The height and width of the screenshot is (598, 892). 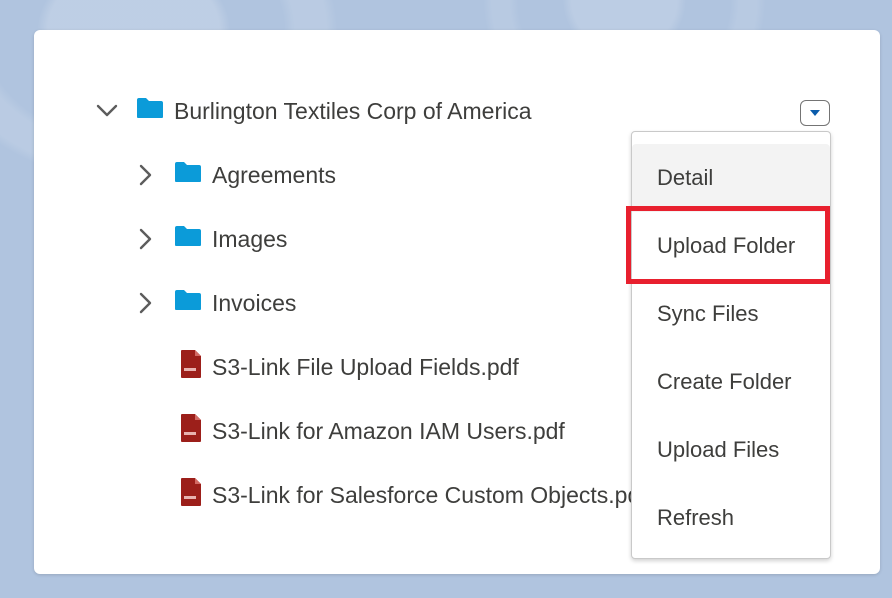 I want to click on folder-label: Images, so click(x=250, y=238).